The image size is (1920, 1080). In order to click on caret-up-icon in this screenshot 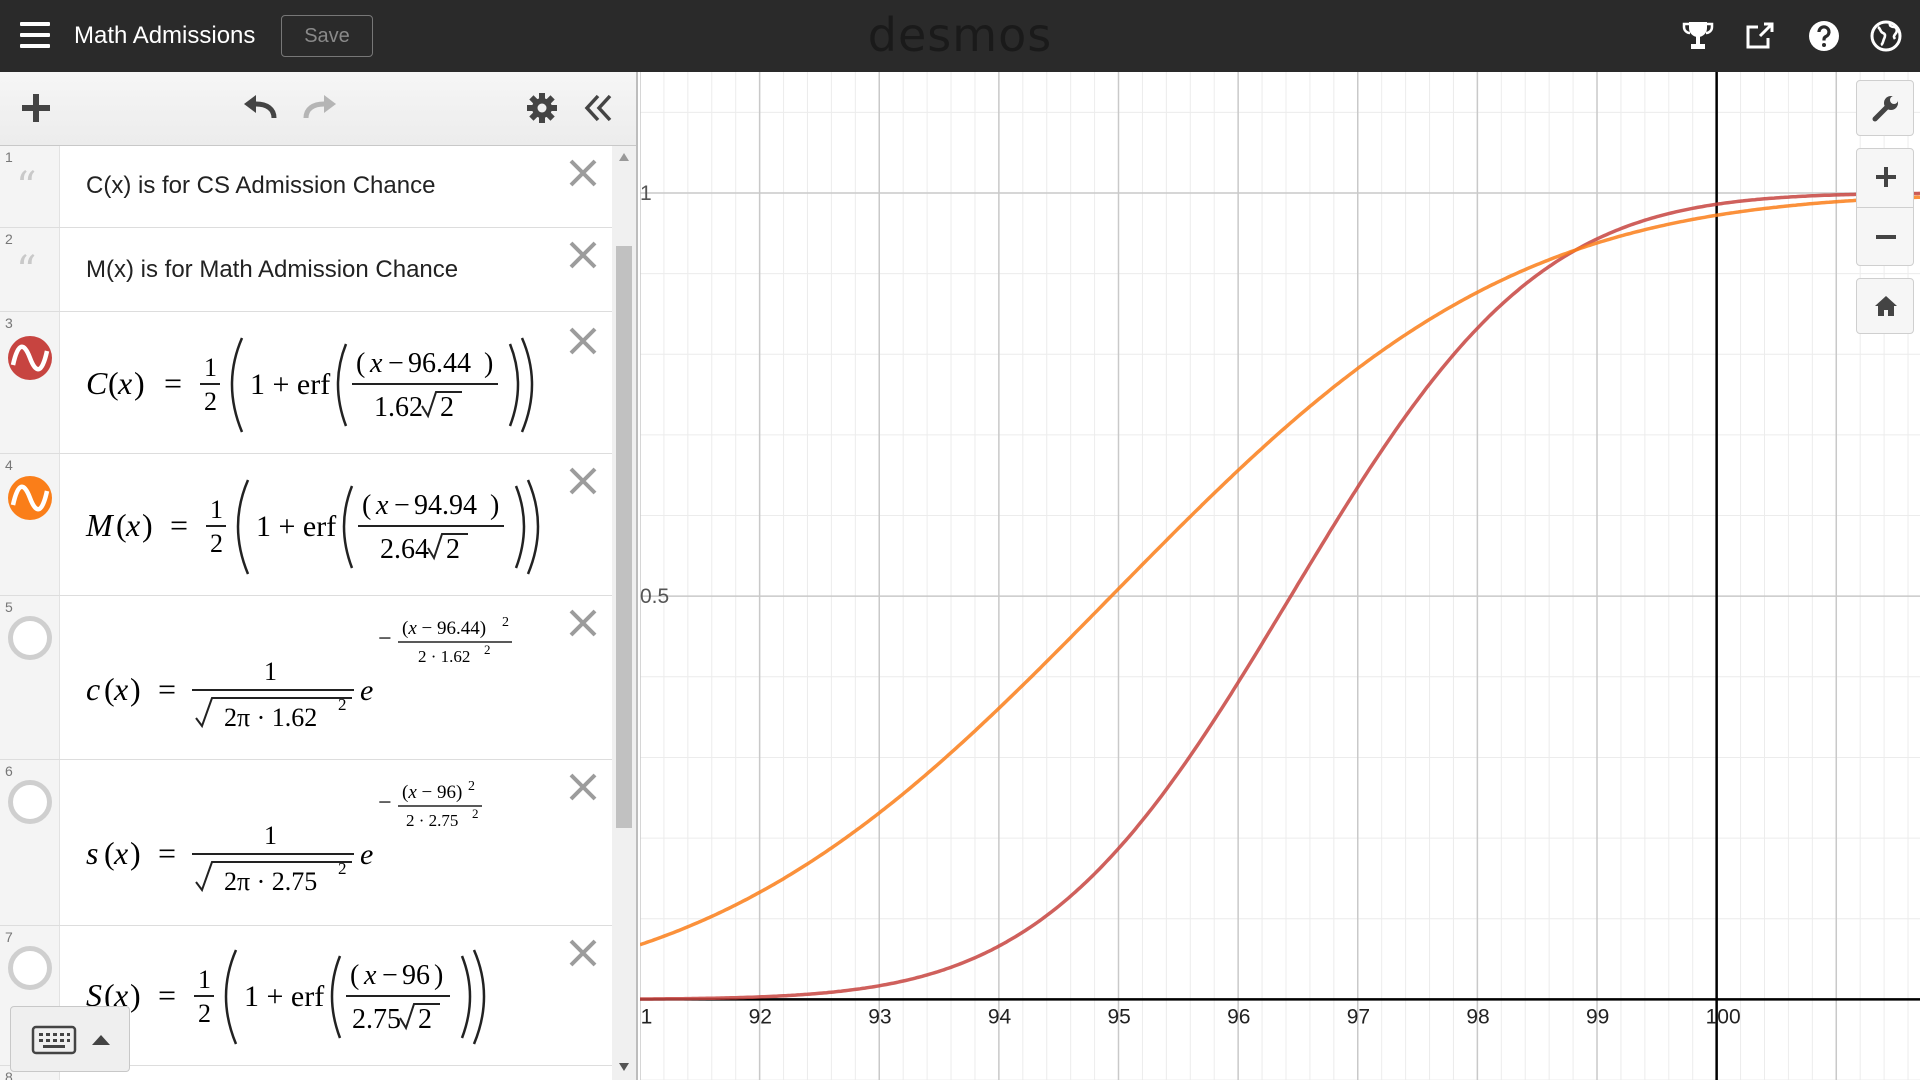, I will do `click(101, 1040)`.